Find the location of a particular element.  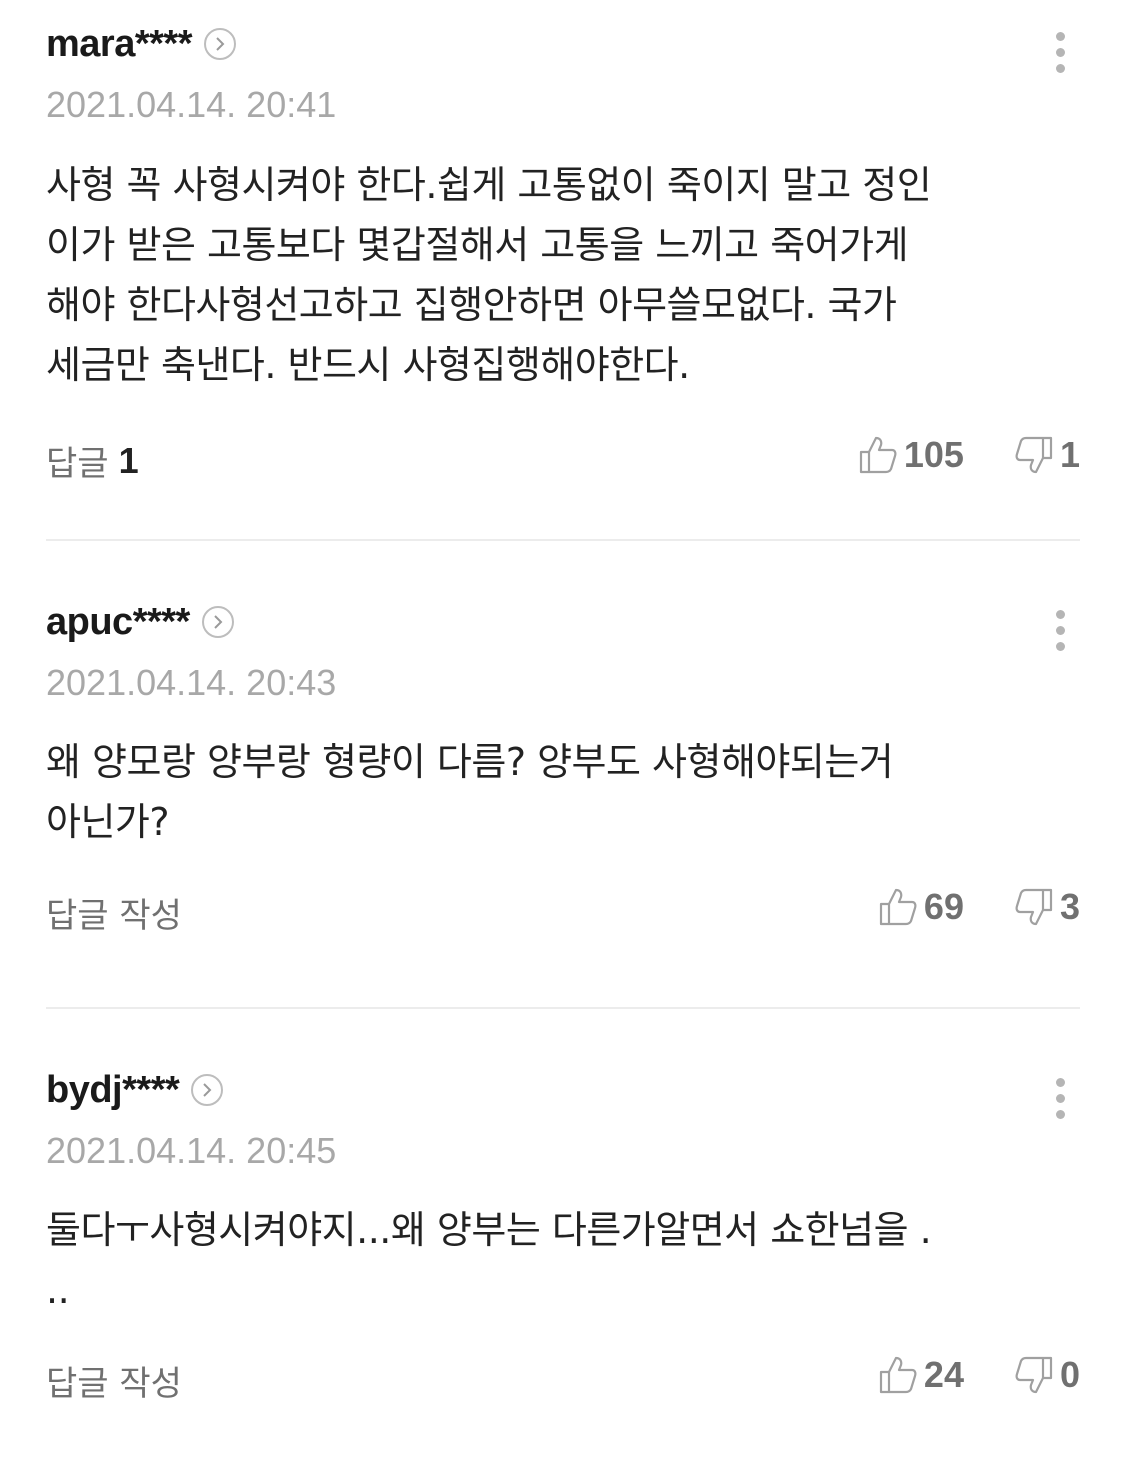

comment-username: mara**** is located at coordinates (119, 44).